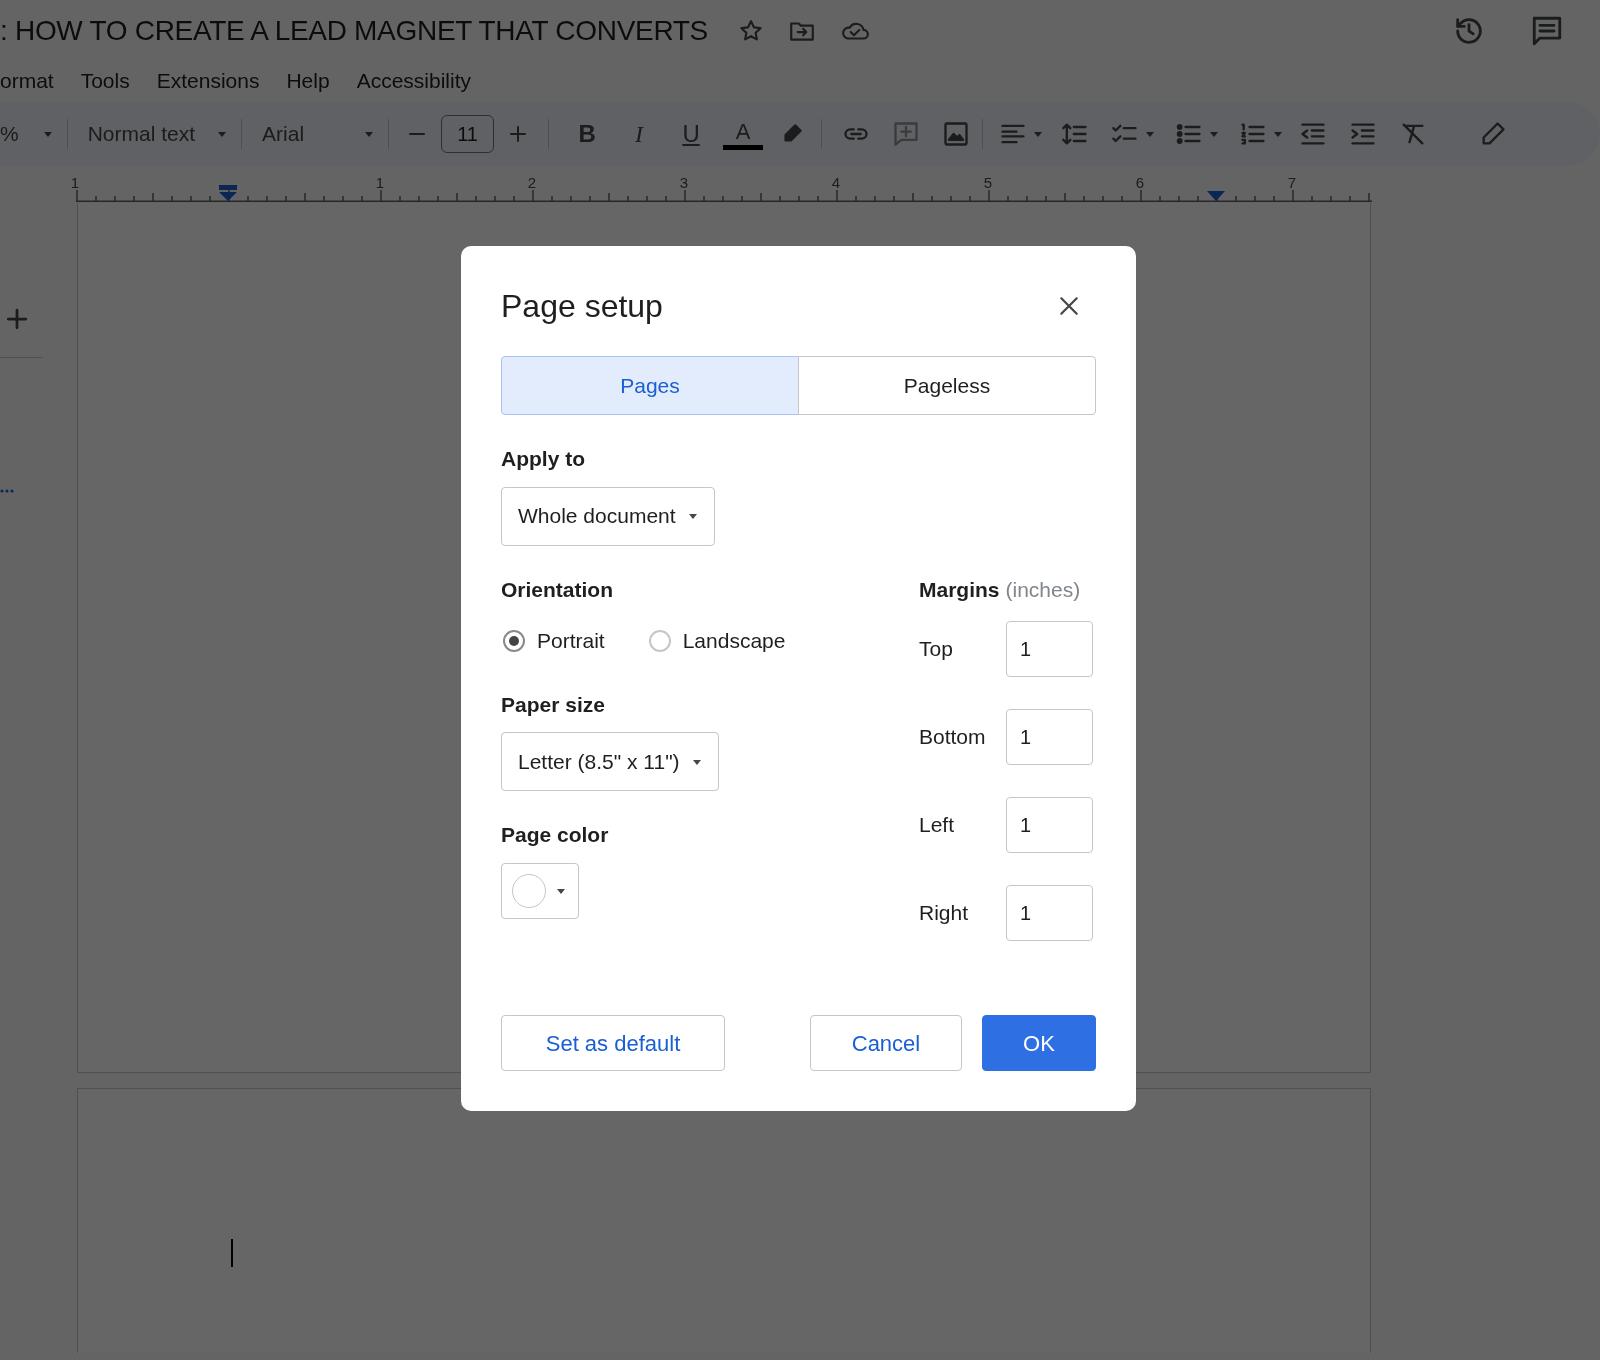 The width and height of the screenshot is (1600, 1360). I want to click on field-label: Right, so click(944, 913).